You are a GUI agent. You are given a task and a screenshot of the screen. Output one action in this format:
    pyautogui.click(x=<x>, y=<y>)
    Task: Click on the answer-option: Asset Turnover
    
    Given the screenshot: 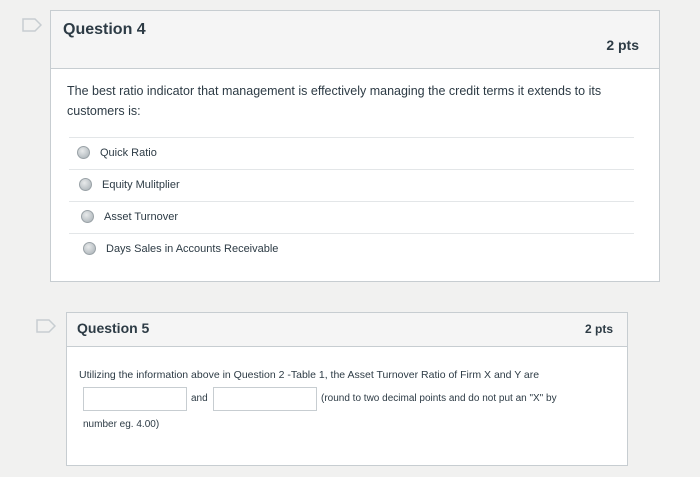 What is the action you would take?
    pyautogui.click(x=351, y=216)
    